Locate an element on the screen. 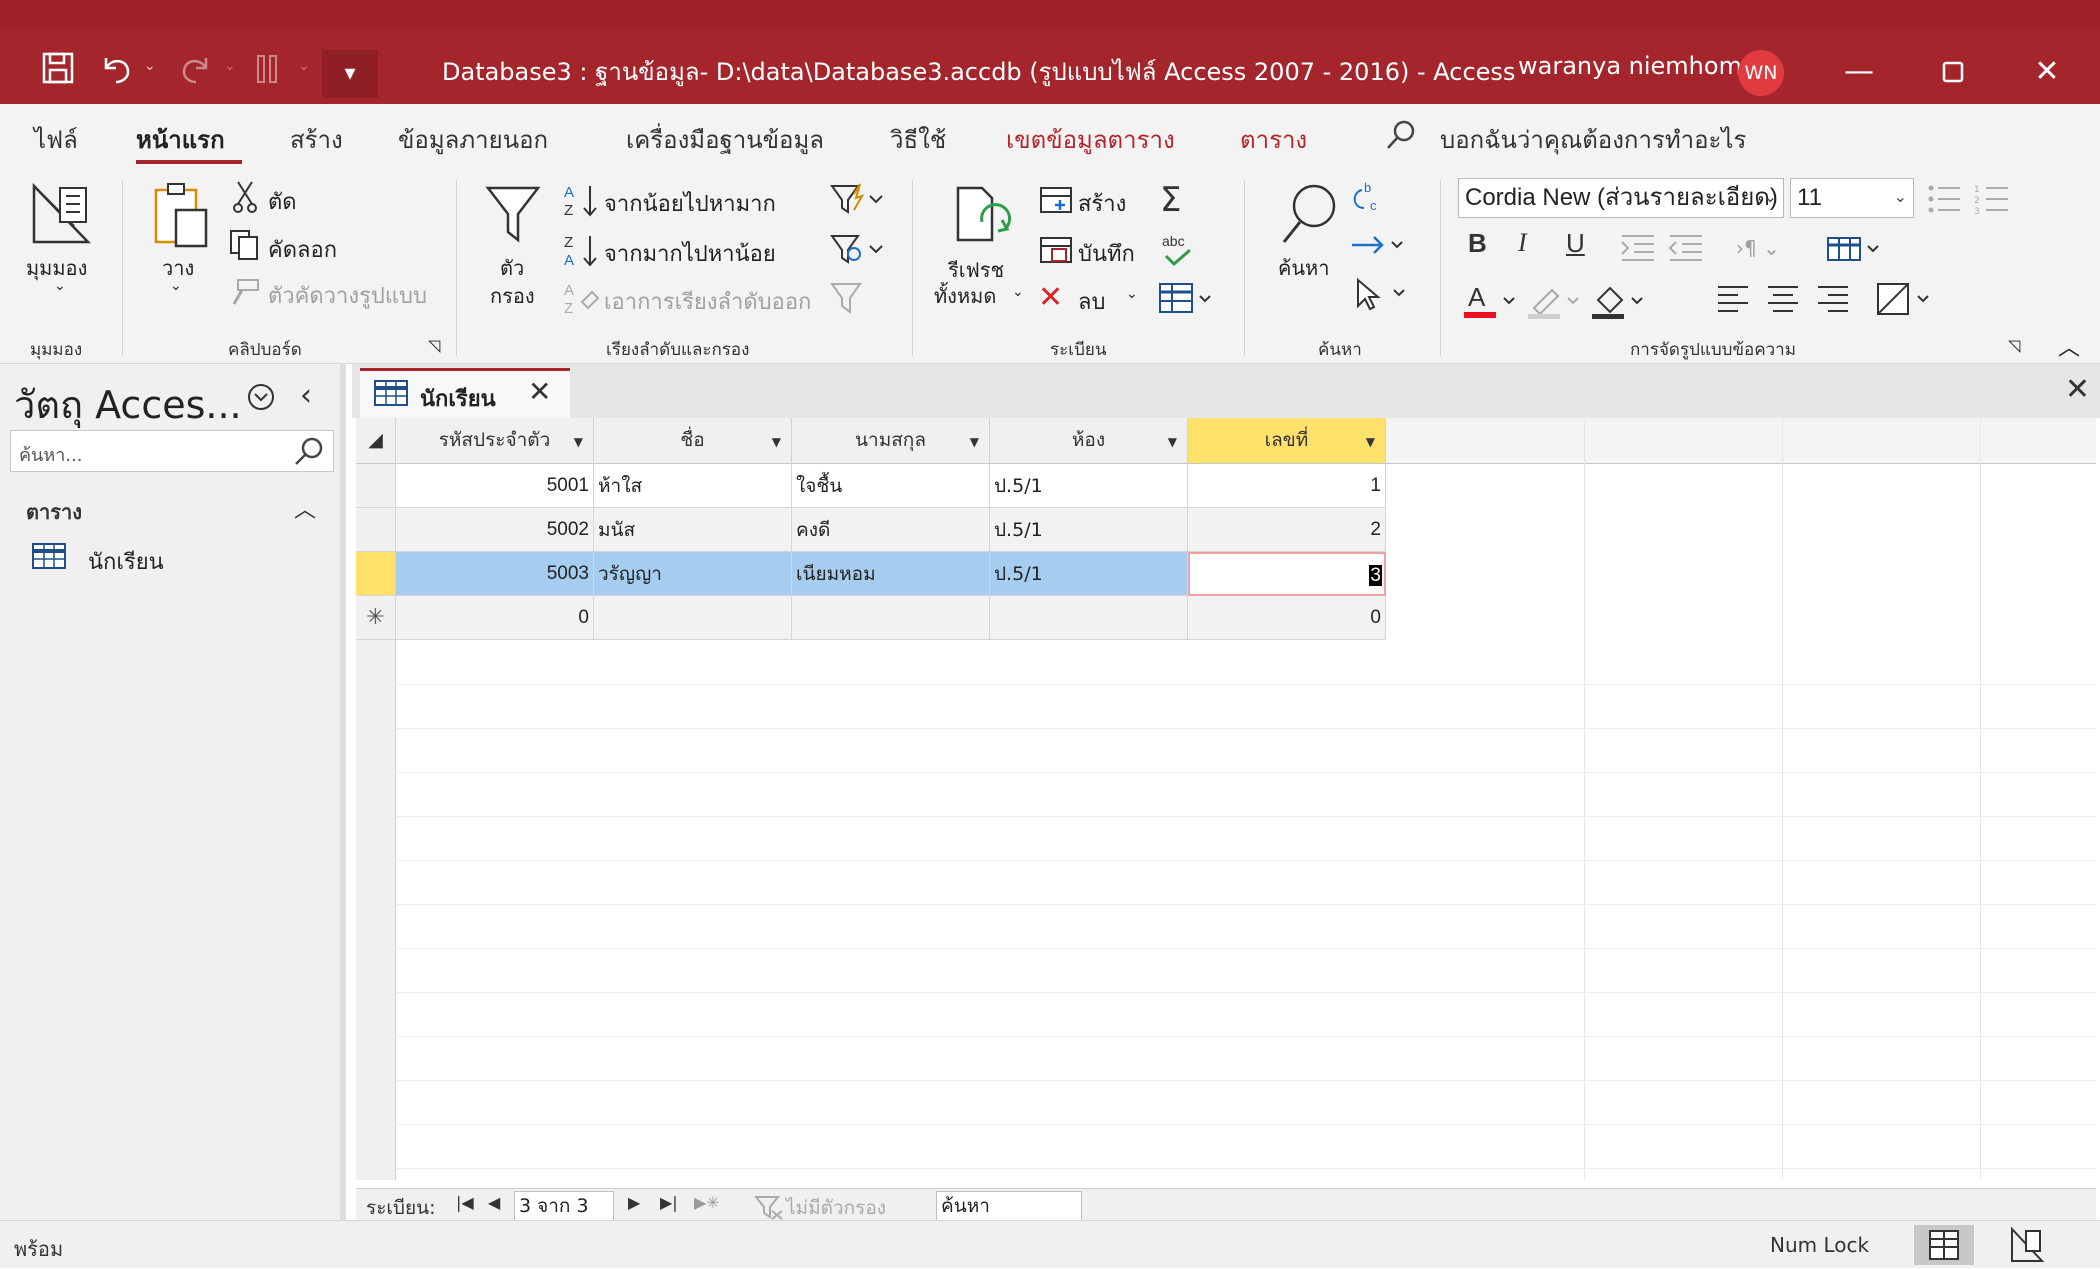  active-cell: 3 is located at coordinates (1287, 574).